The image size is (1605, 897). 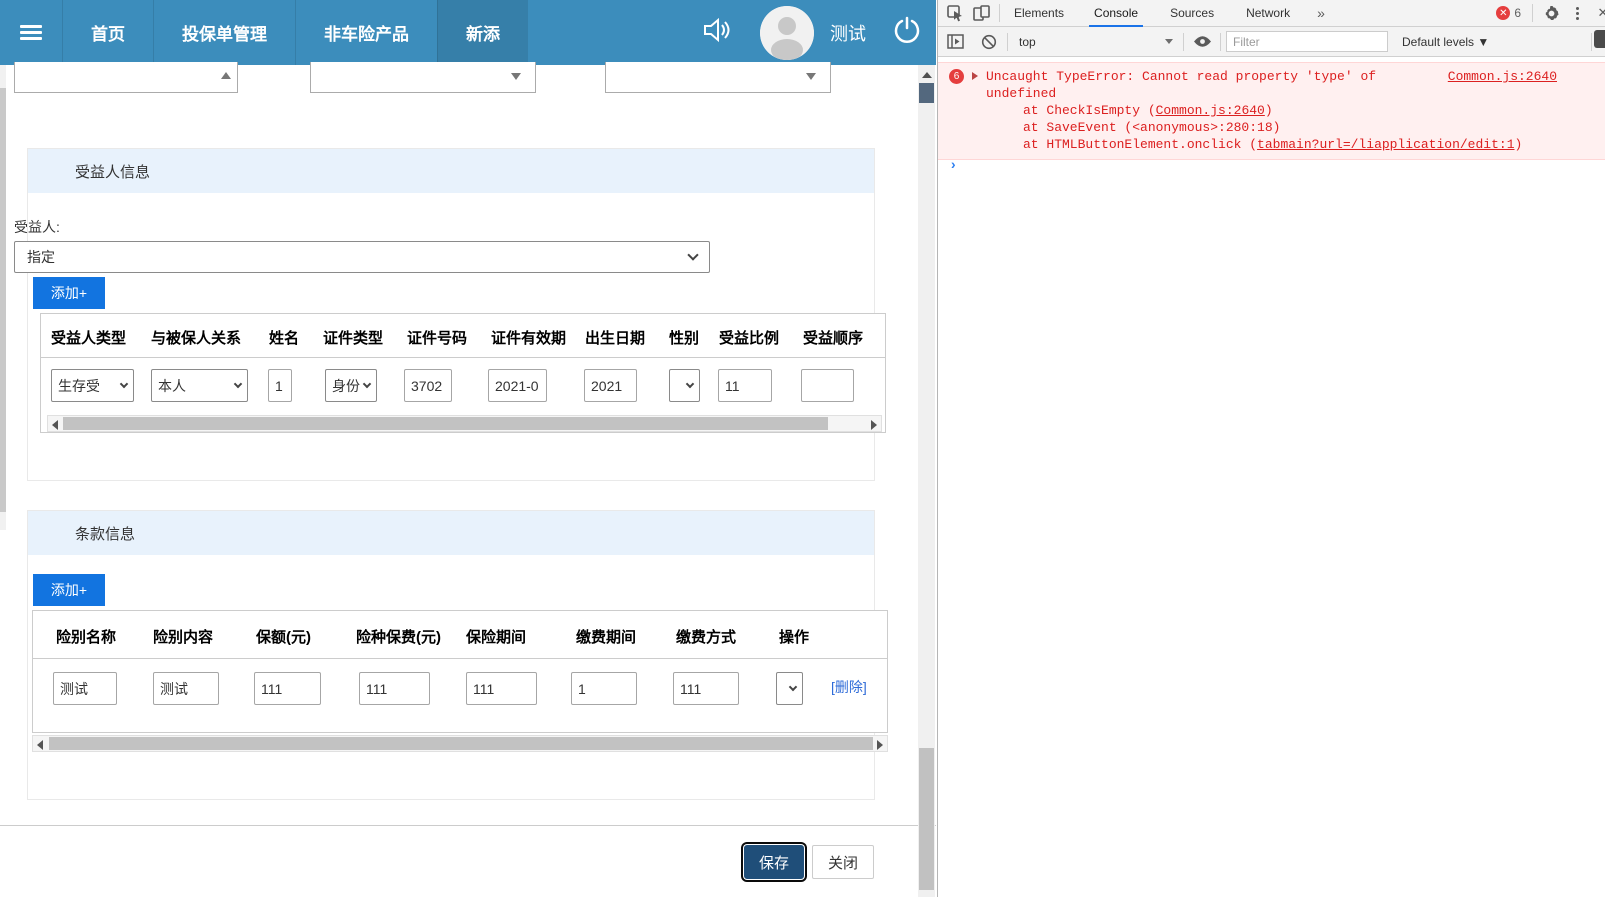 I want to click on close-devtools-icon: ✕, so click(x=1597, y=13).